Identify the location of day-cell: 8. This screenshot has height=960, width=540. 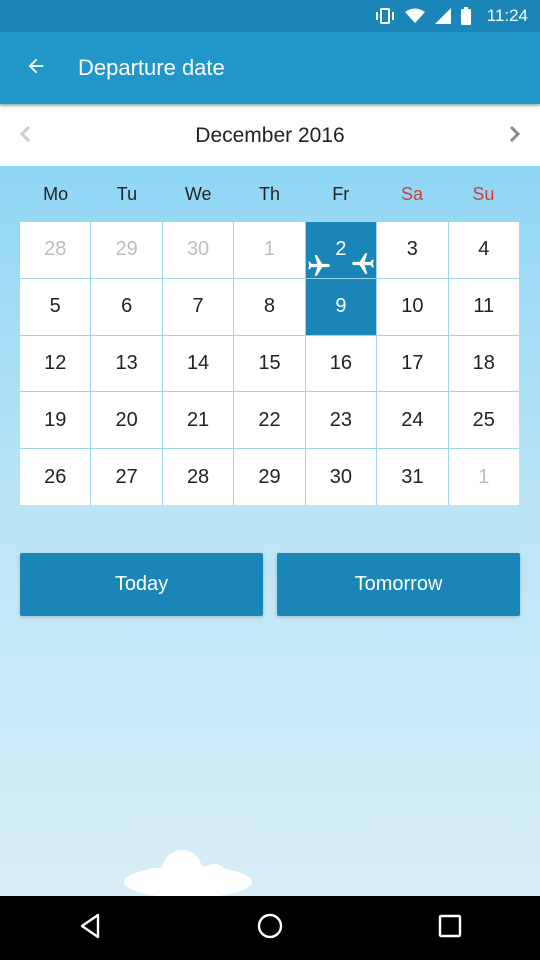
(269, 306).